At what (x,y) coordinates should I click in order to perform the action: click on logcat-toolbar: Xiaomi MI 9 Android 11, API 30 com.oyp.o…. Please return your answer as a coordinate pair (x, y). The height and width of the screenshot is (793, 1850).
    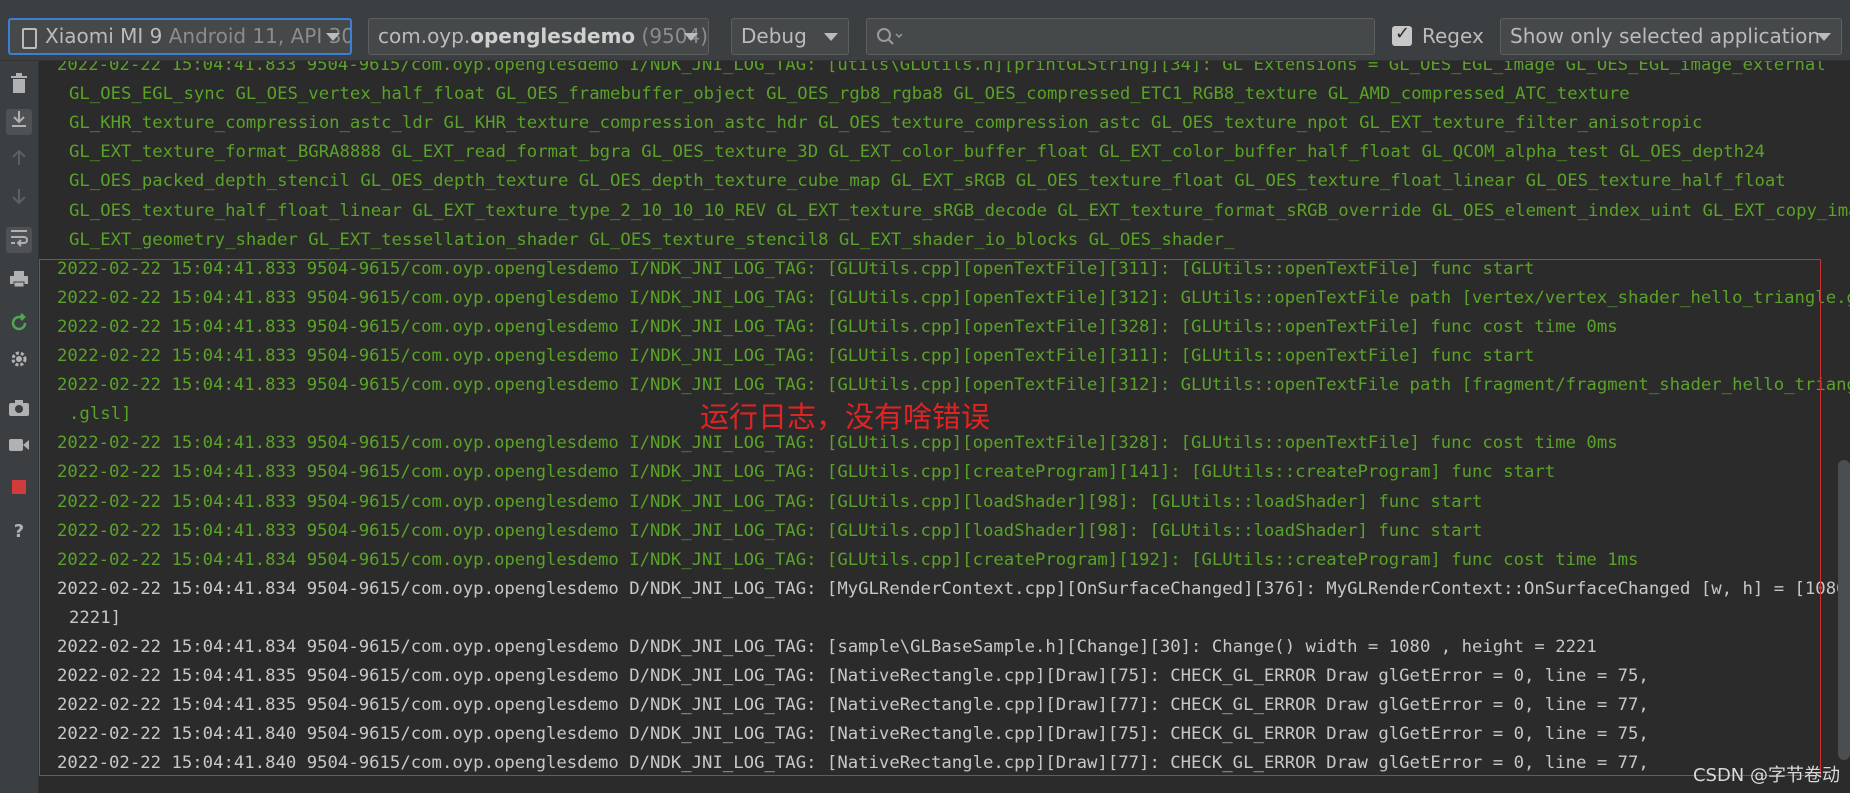
    Looking at the image, I should click on (925, 30).